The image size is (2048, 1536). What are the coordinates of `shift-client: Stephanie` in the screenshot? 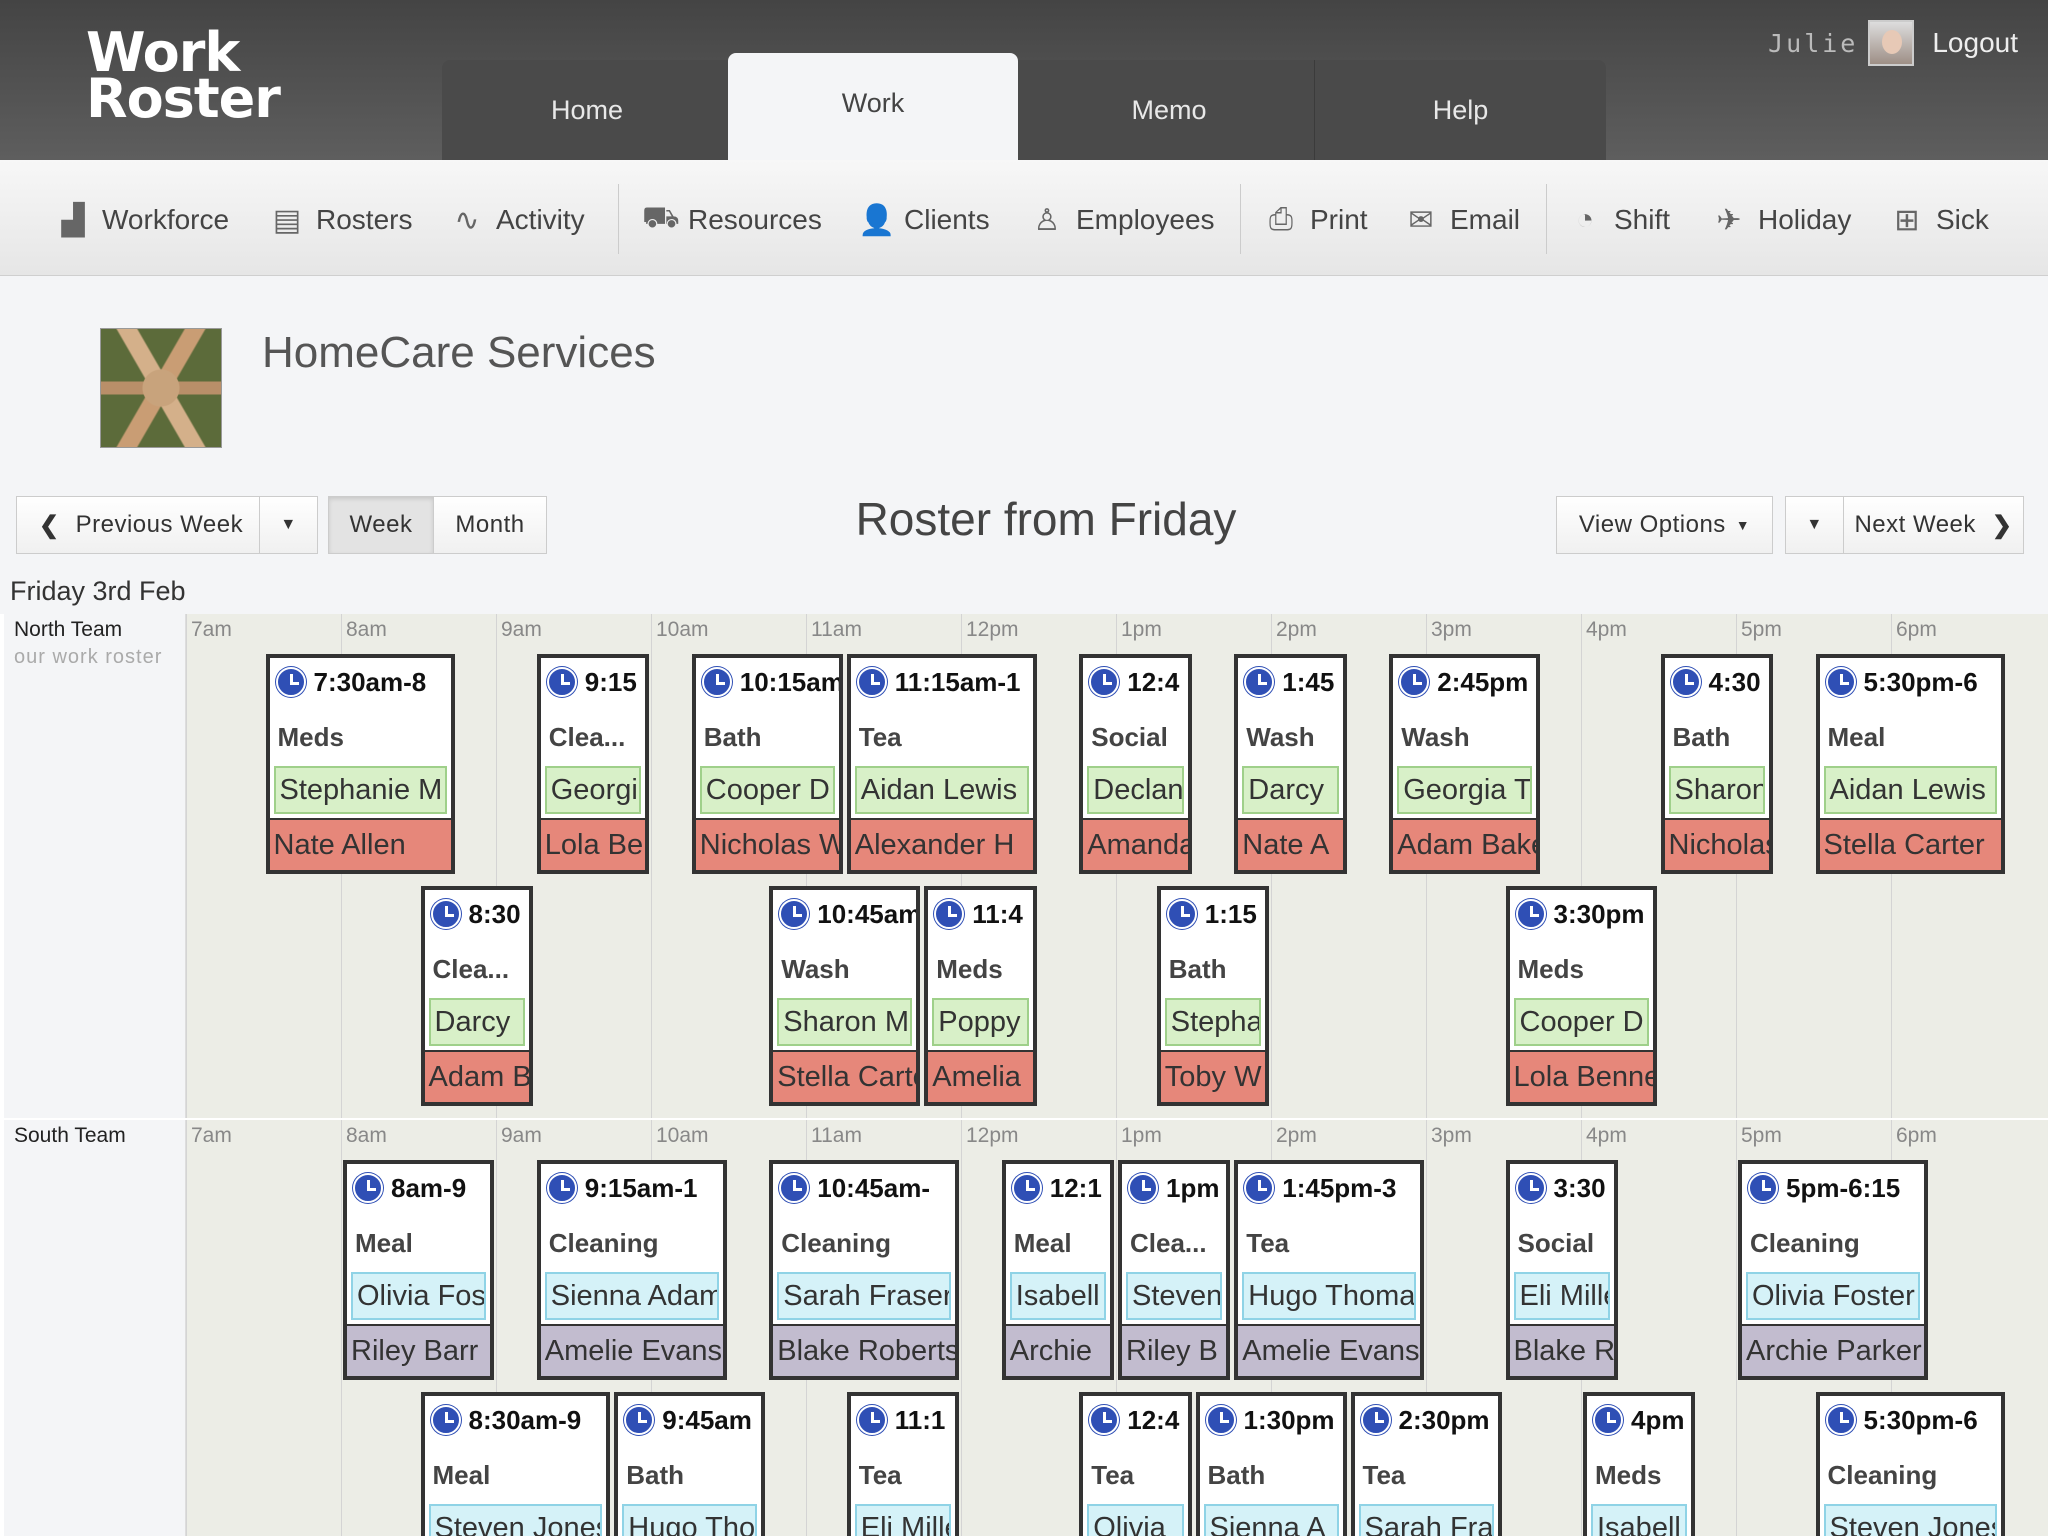 It's located at (1212, 1022).